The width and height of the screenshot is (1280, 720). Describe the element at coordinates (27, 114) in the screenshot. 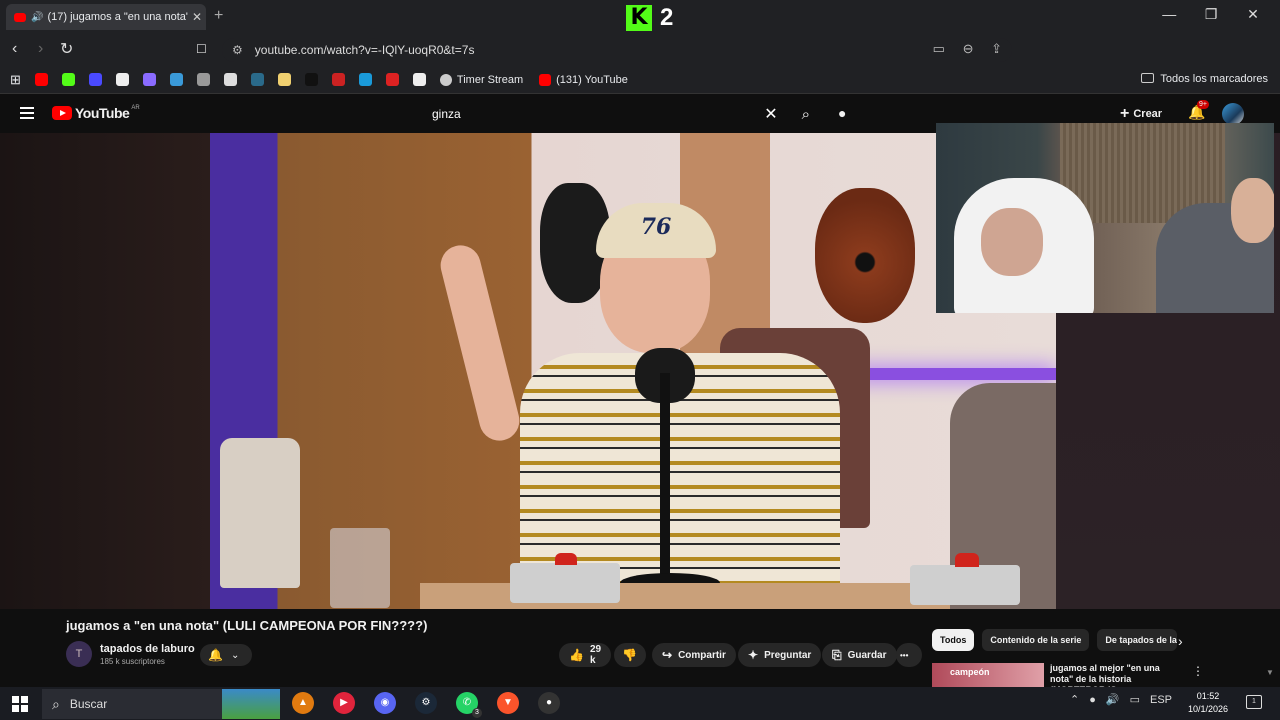

I see `hamburger-menu-icon` at that location.